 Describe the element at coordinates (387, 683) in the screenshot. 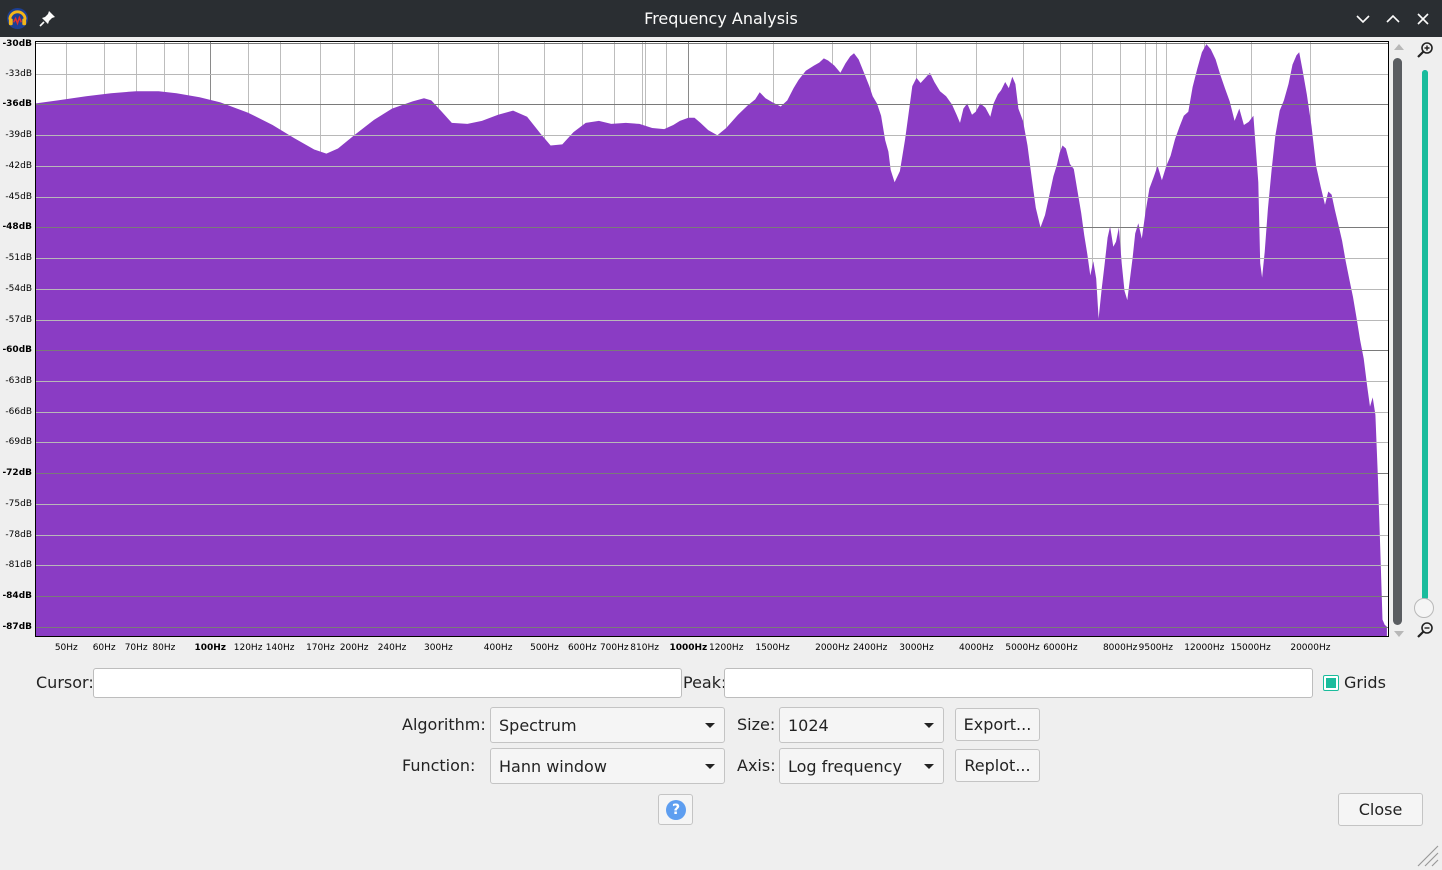

I see `cursor-field` at that location.